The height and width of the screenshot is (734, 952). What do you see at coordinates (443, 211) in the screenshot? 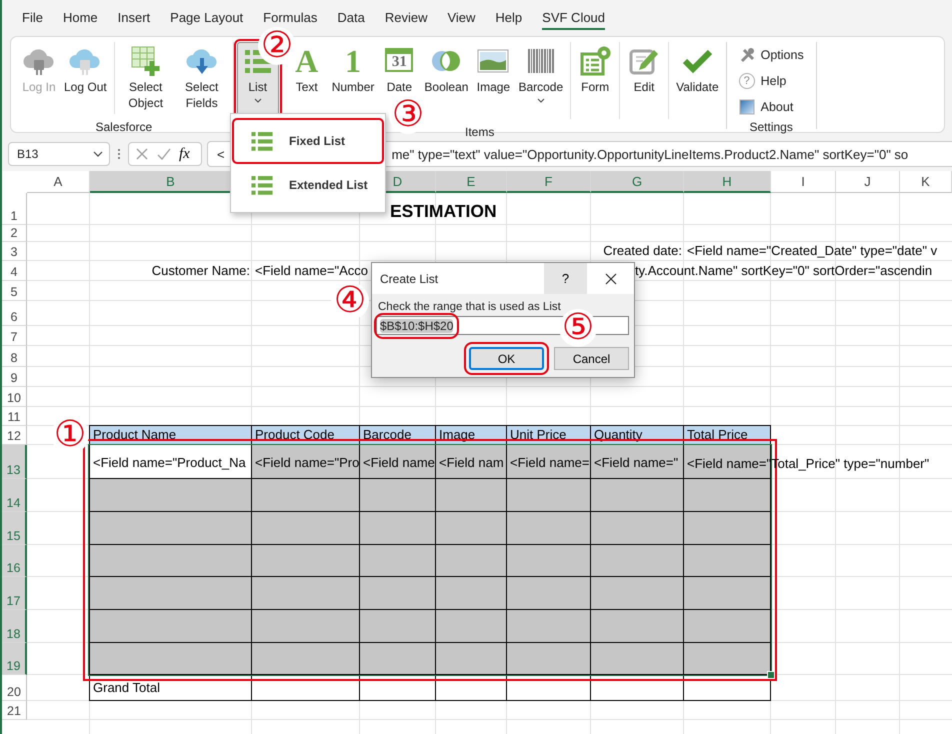
I see `sheet-title: ESTIMATION` at bounding box center [443, 211].